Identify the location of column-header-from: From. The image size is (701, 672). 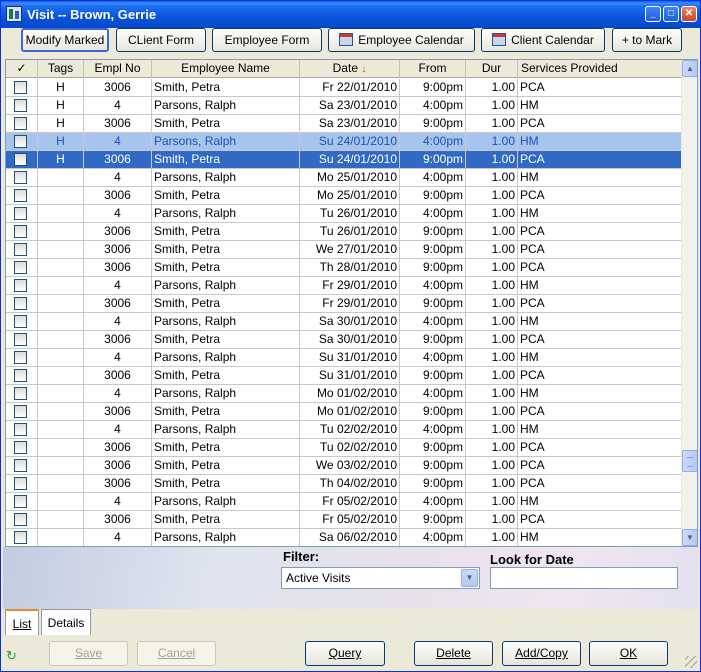
(433, 69).